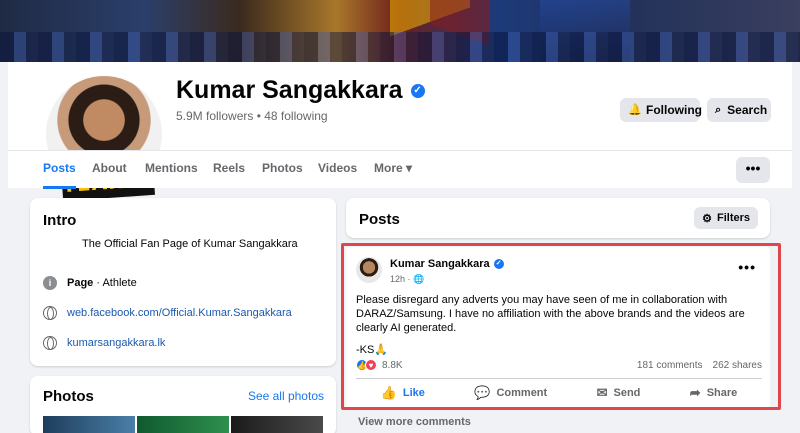 The image size is (800, 433). Describe the element at coordinates (707, 218) in the screenshot. I see `sliders-icon: ⚙` at that location.